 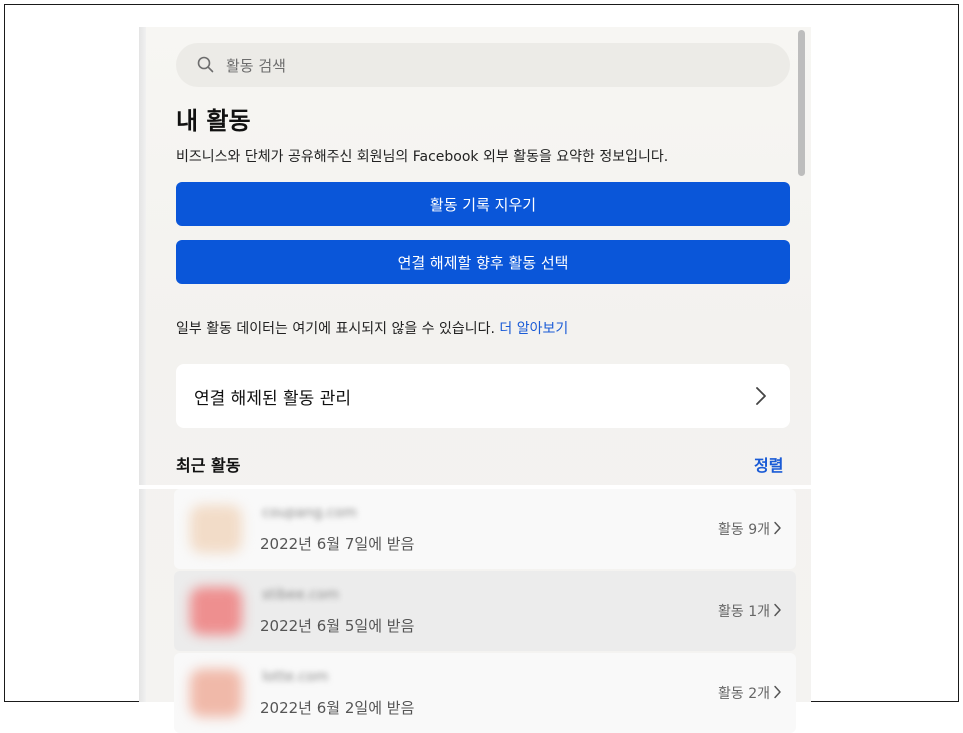 I want to click on site-domain: lotte.com, so click(x=295, y=677).